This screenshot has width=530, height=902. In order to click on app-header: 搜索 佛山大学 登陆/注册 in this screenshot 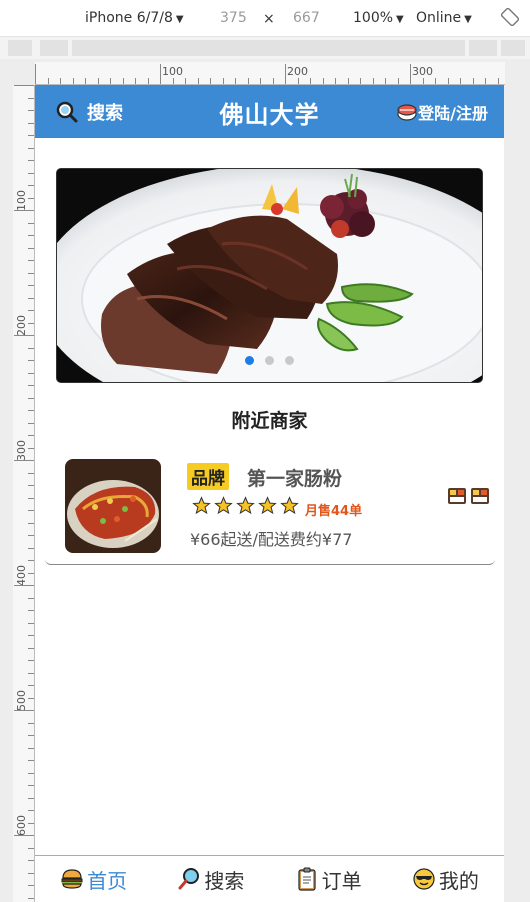, I will do `click(269, 111)`.